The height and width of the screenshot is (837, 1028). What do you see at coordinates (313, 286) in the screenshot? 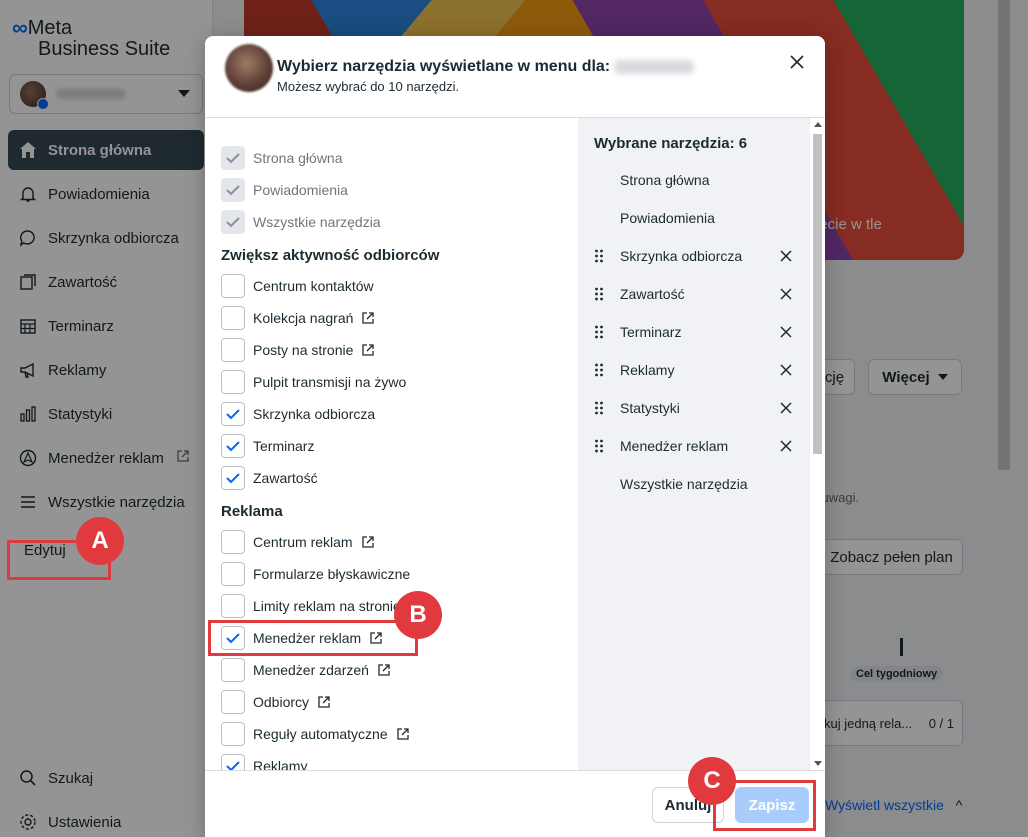
I see `tool-option-label: Centrum kontaktów` at bounding box center [313, 286].